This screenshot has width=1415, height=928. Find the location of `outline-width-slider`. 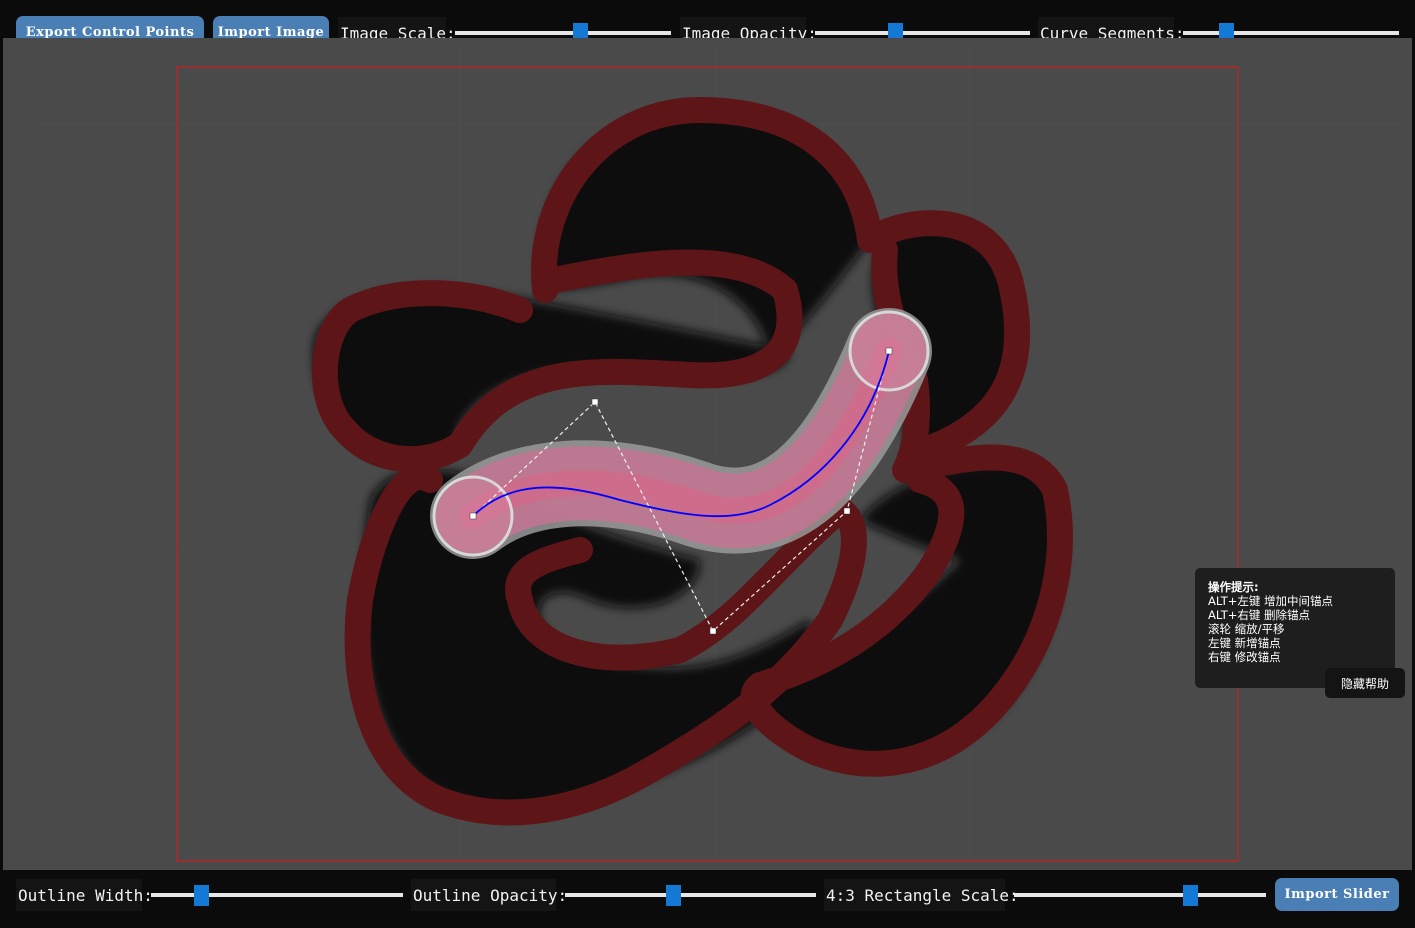

outline-width-slider is located at coordinates (277, 895).